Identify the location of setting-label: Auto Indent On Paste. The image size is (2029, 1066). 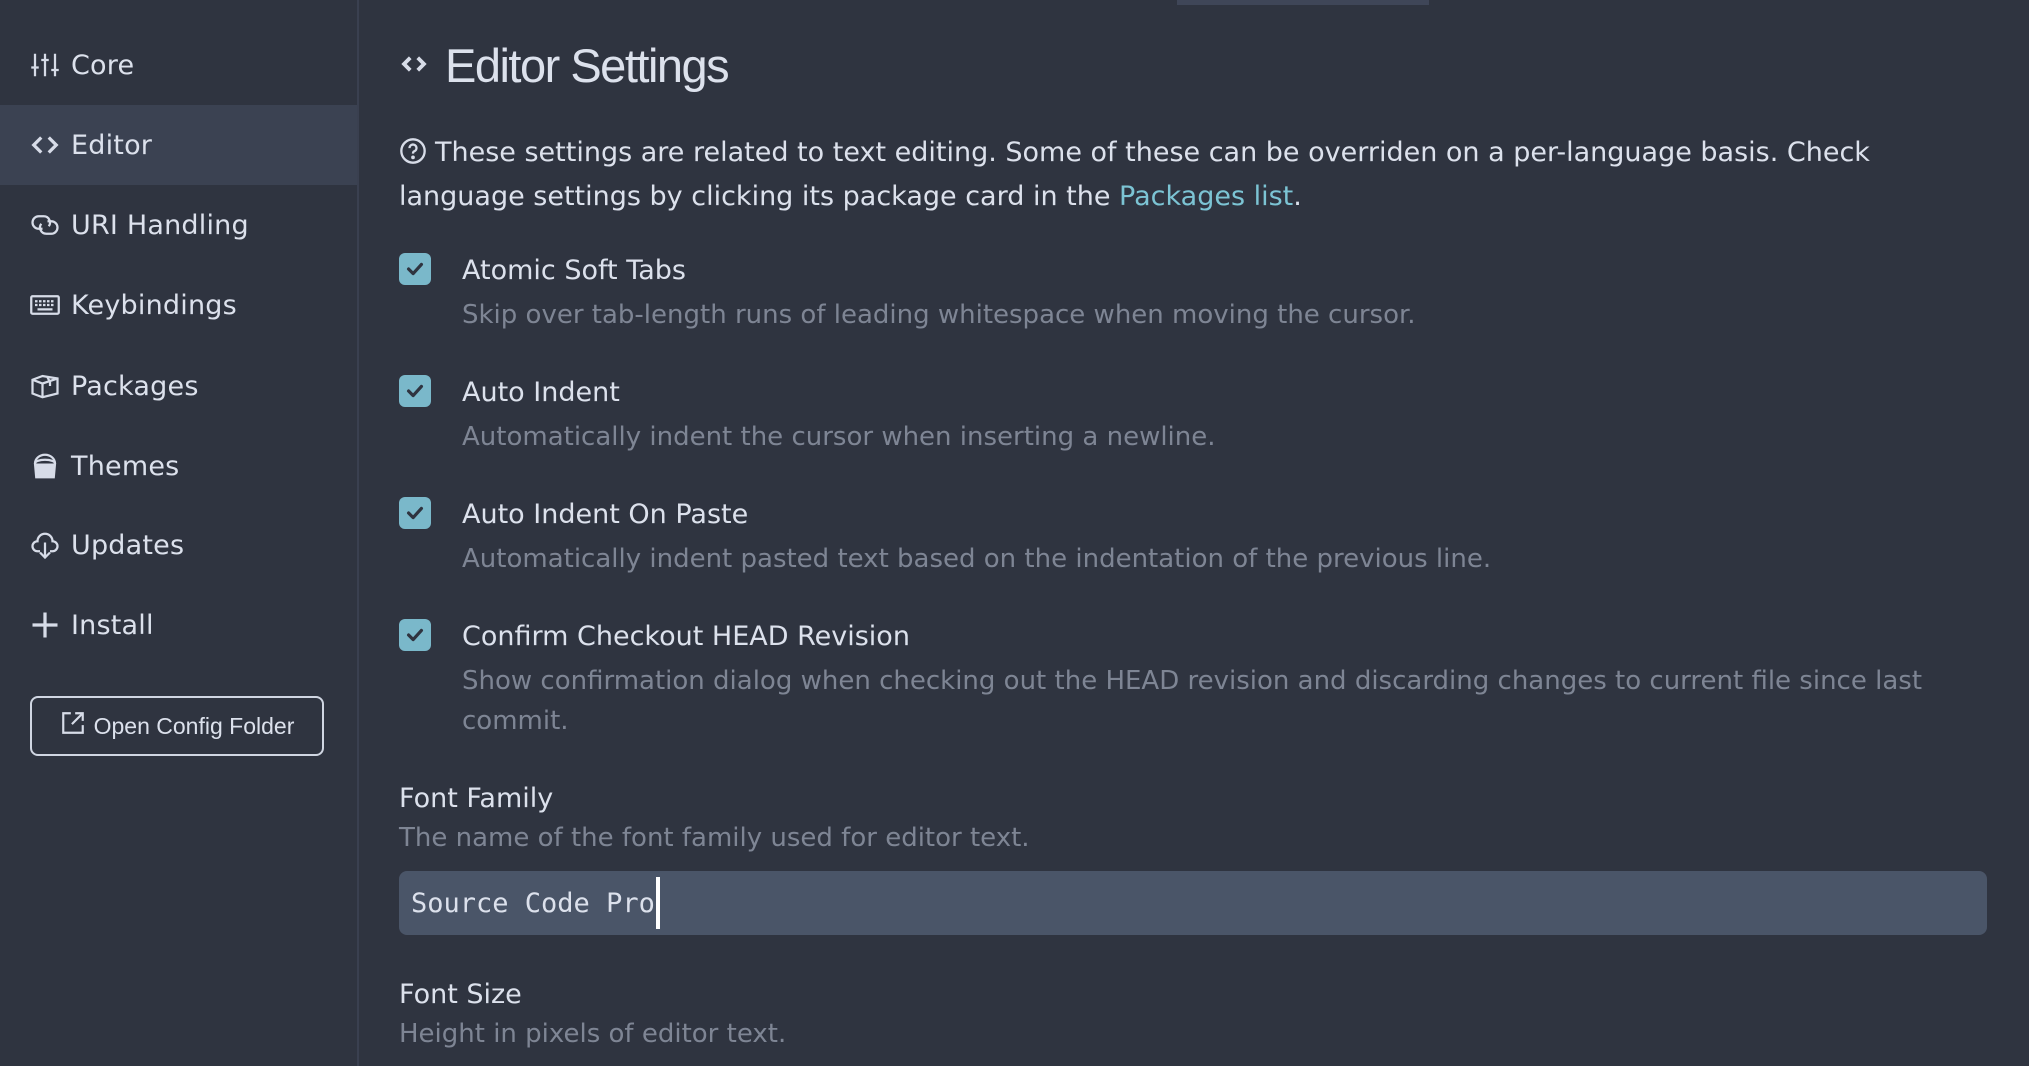
(605, 514).